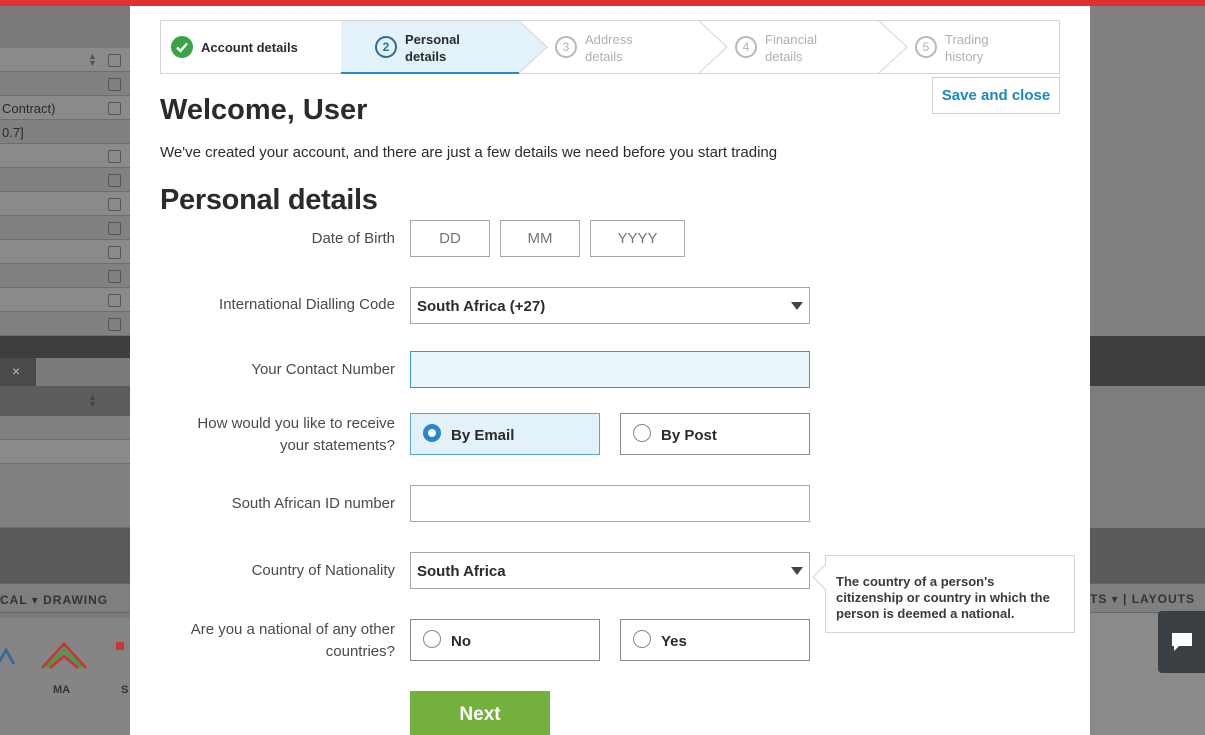  I want to click on step-number: 5, so click(926, 47).